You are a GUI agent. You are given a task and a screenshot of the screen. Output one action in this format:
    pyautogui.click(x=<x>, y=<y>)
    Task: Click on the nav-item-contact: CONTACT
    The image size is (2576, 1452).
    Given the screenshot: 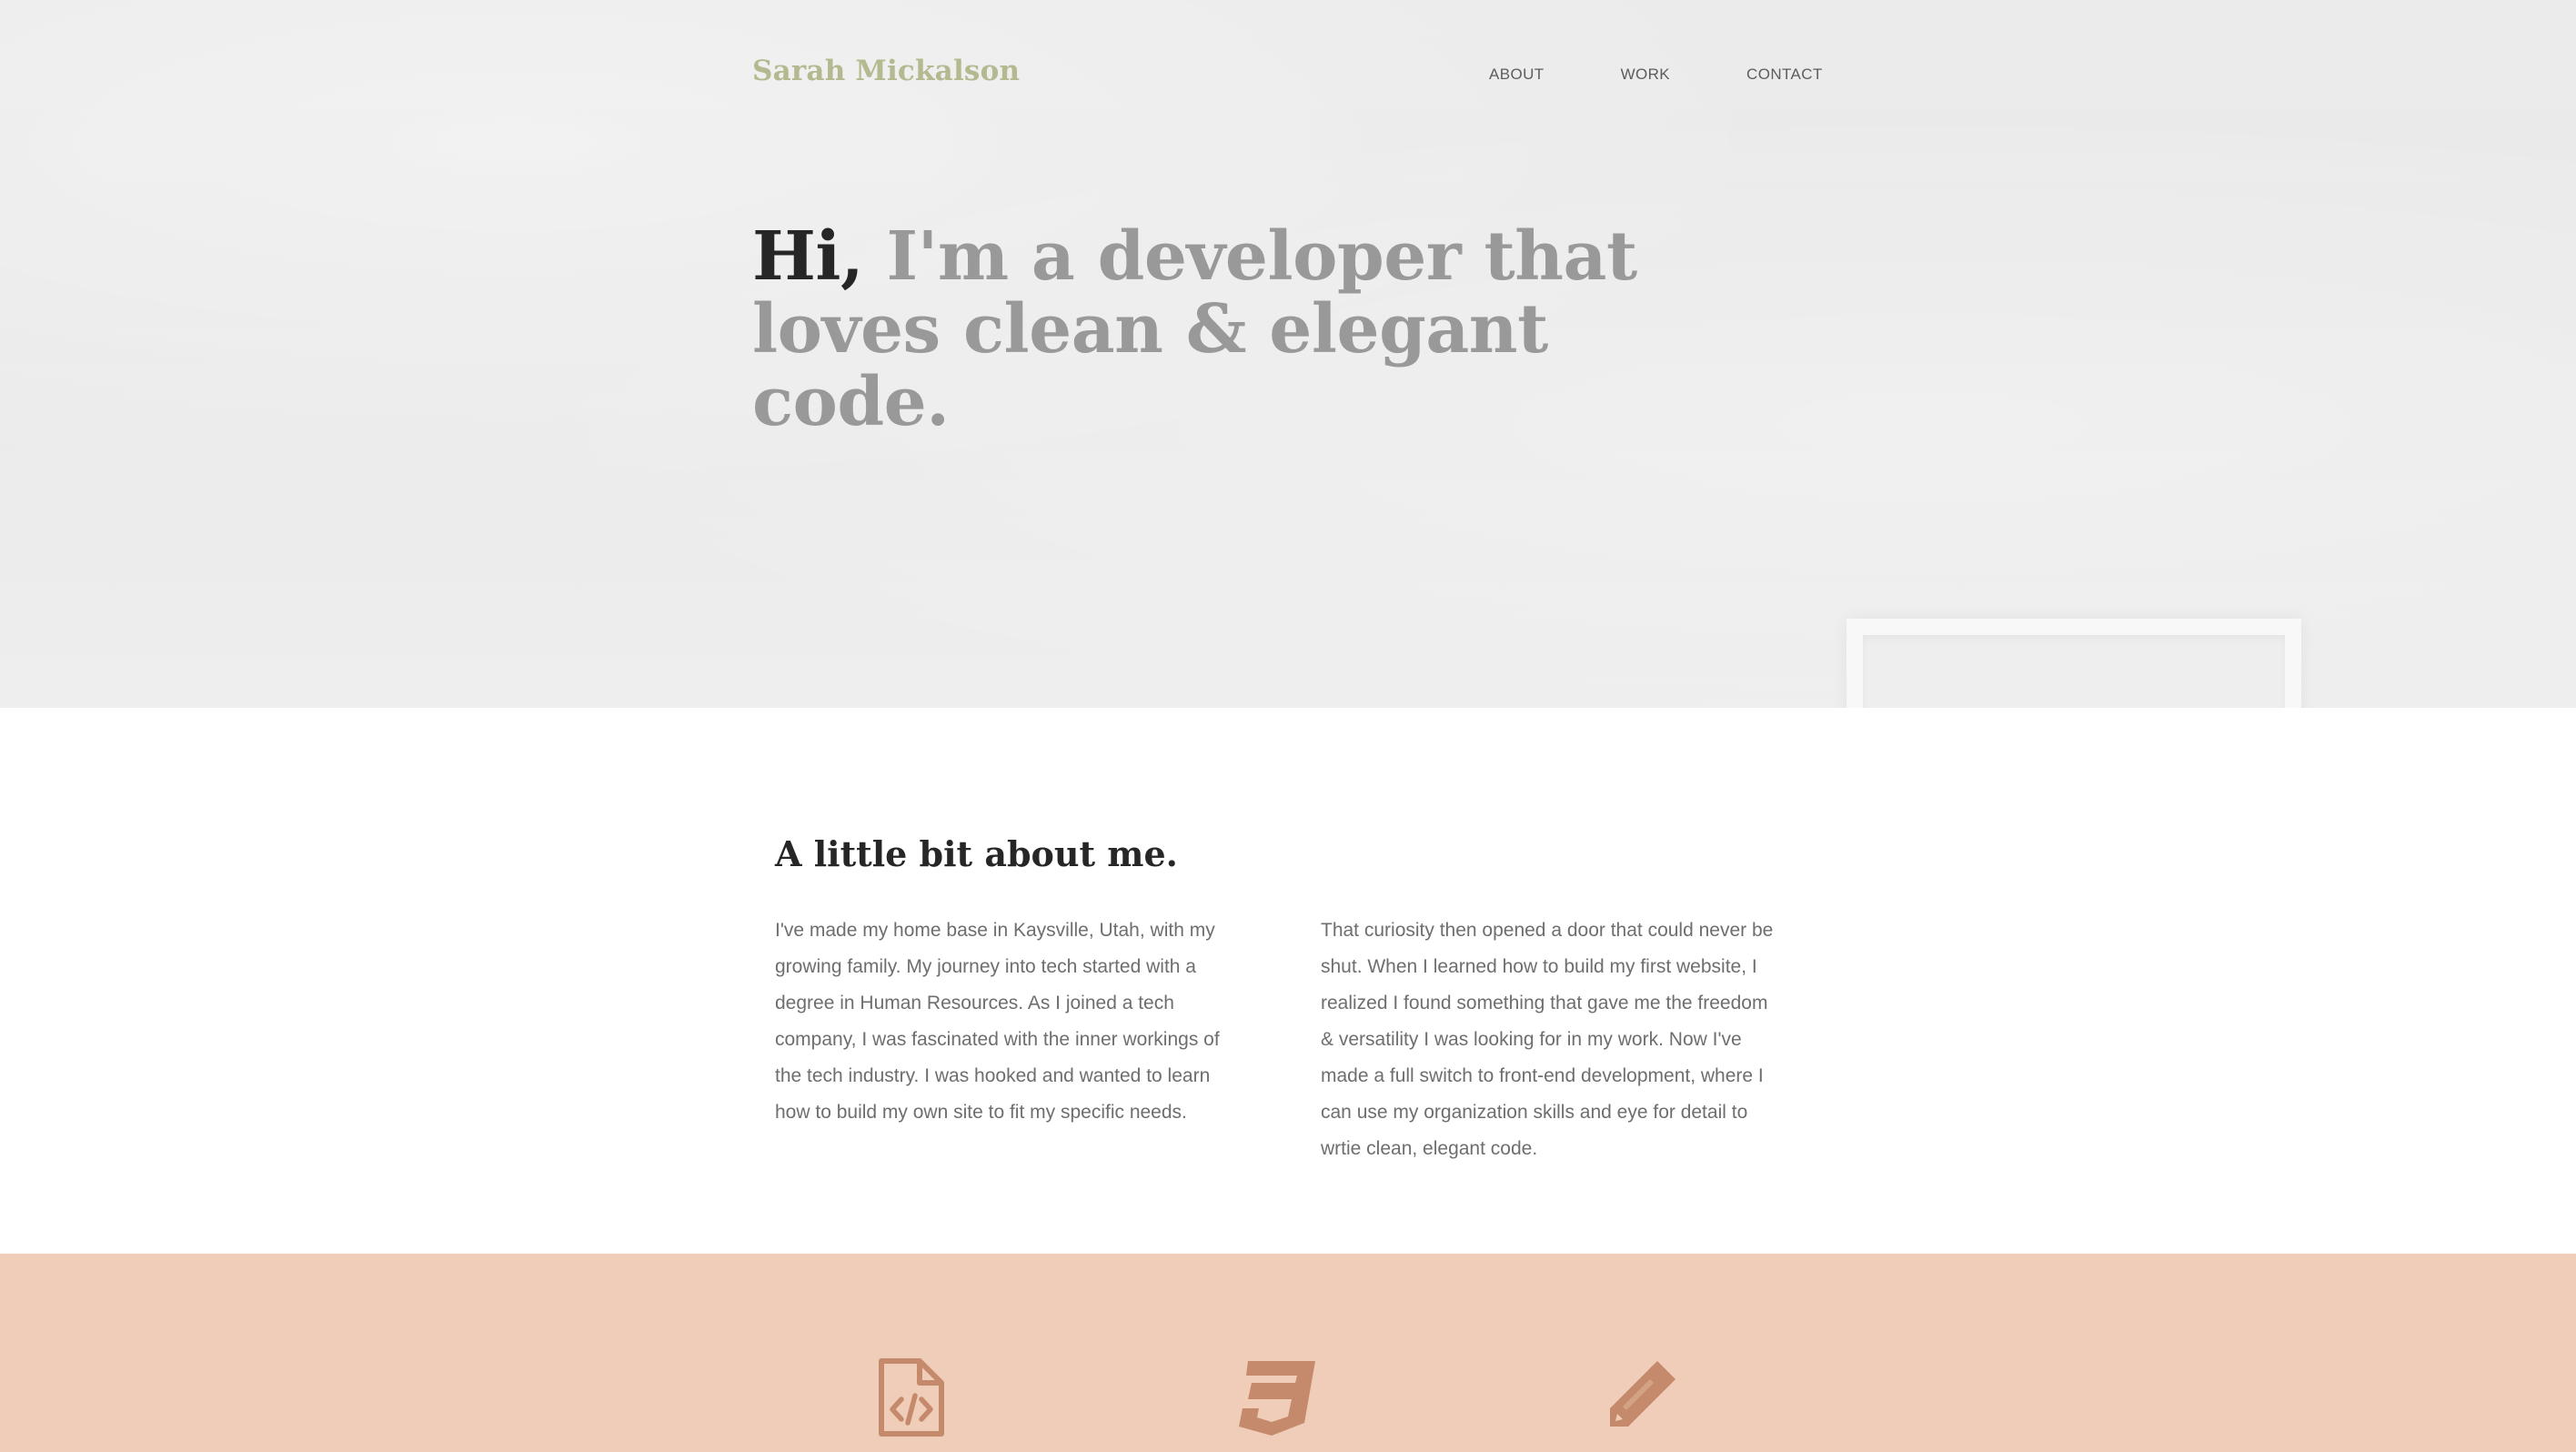 What is the action you would take?
    pyautogui.click(x=1784, y=75)
    